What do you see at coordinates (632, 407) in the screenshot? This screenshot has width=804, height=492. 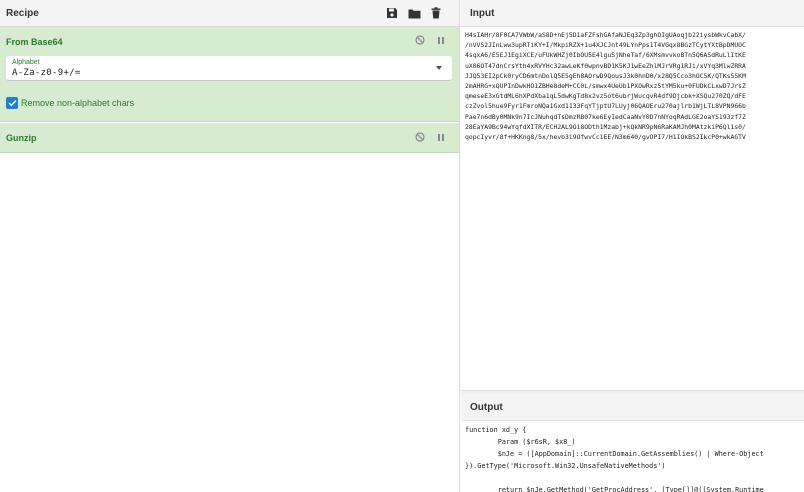 I see `output-header: Output` at bounding box center [632, 407].